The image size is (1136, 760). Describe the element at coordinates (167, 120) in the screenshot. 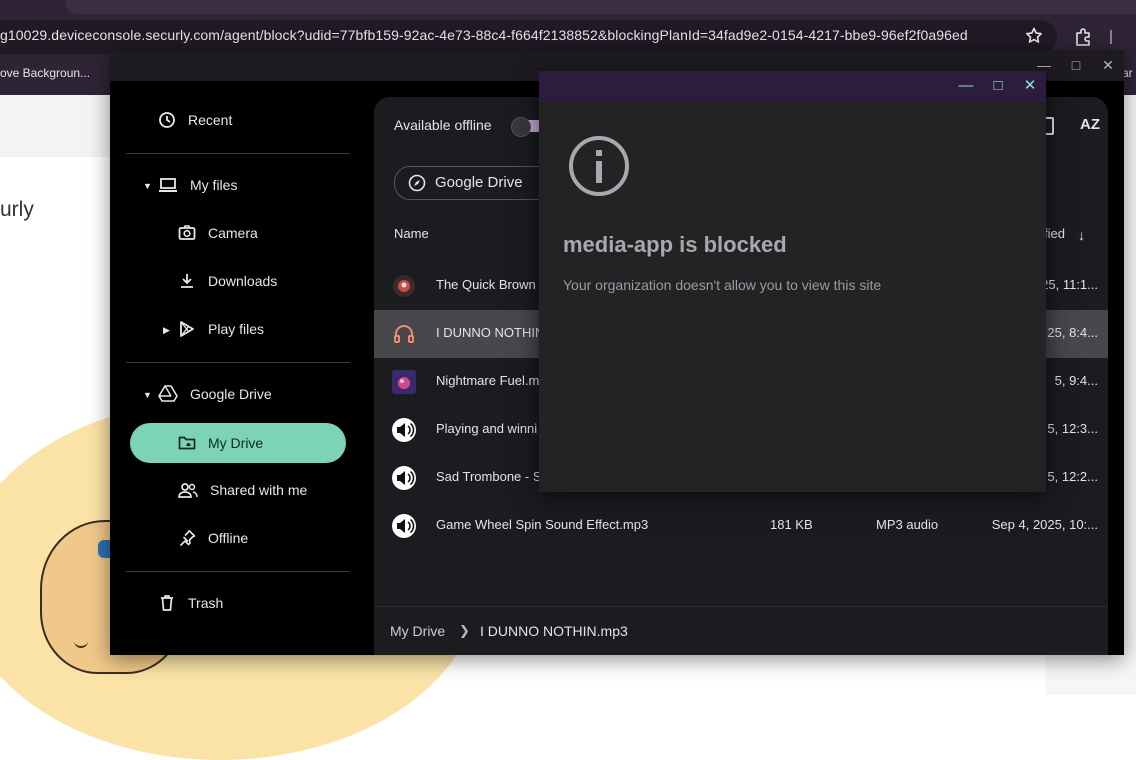

I see `clock-icon` at that location.